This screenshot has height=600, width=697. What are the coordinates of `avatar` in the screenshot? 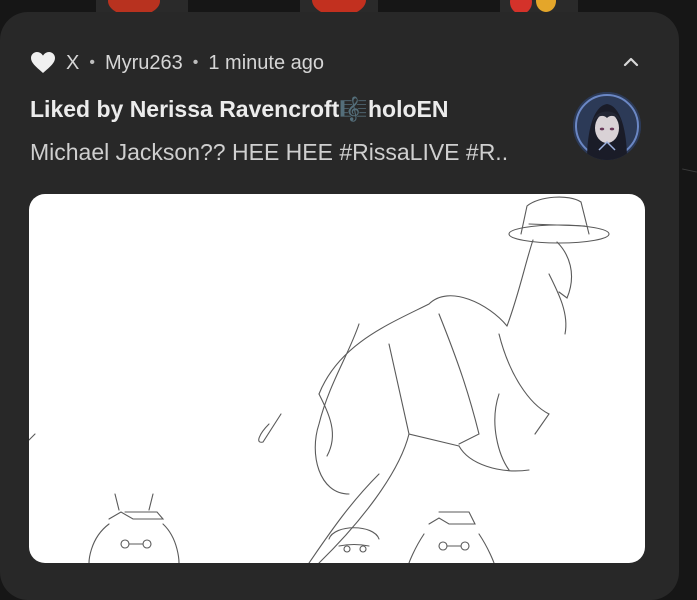 It's located at (607, 126).